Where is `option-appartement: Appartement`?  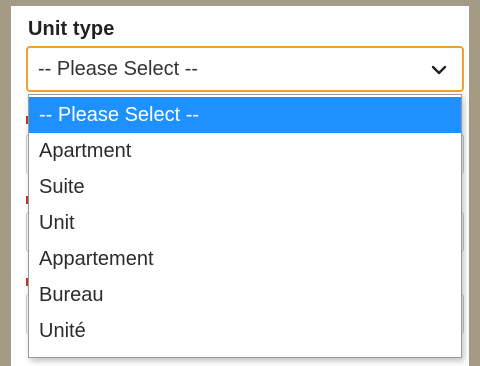
option-appartement: Appartement is located at coordinates (245, 259).